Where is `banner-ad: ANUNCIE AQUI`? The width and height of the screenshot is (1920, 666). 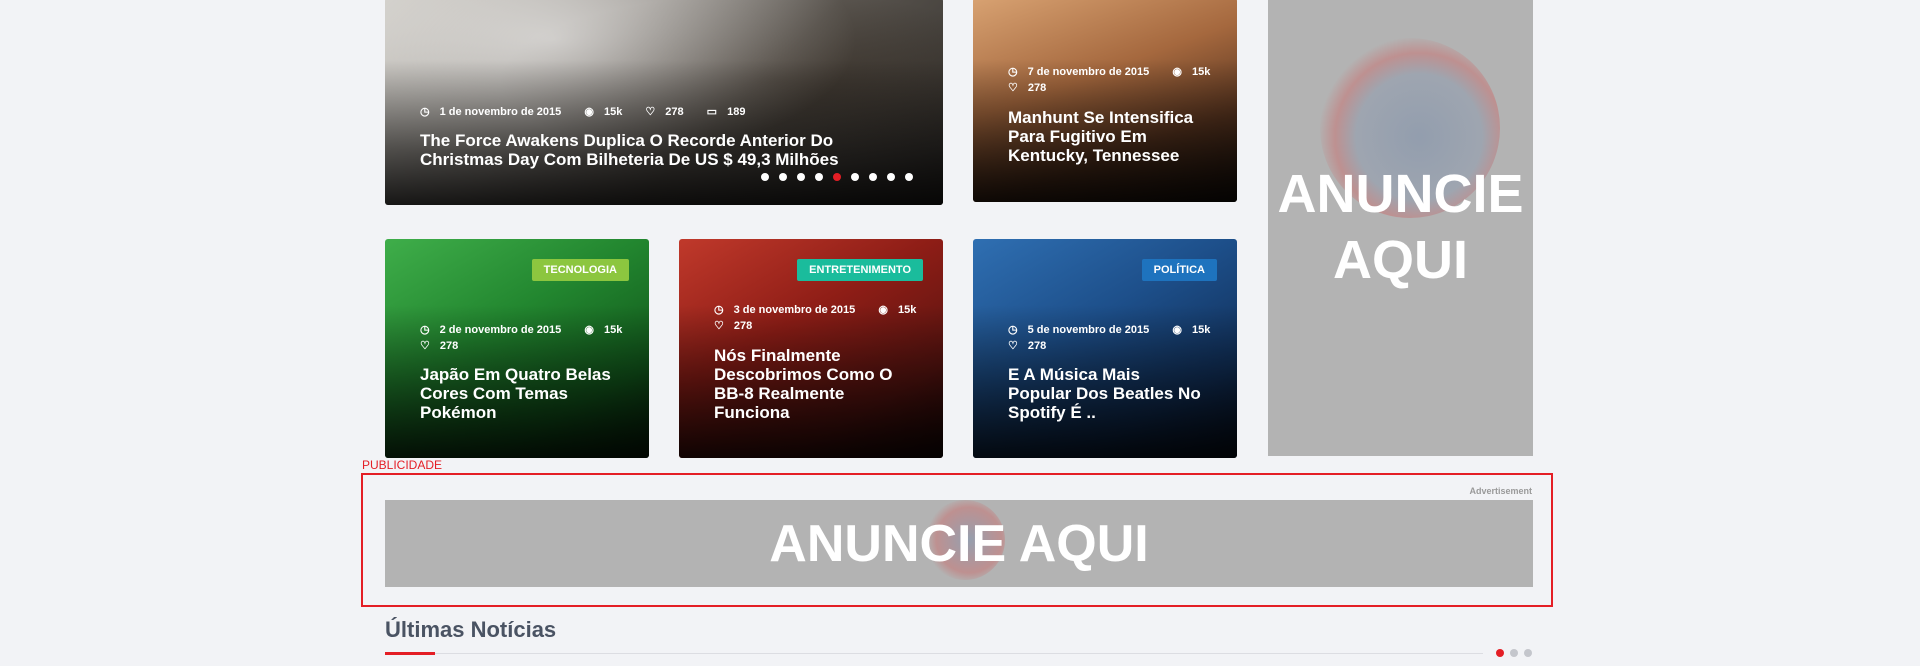 banner-ad: ANUNCIE AQUI is located at coordinates (959, 543).